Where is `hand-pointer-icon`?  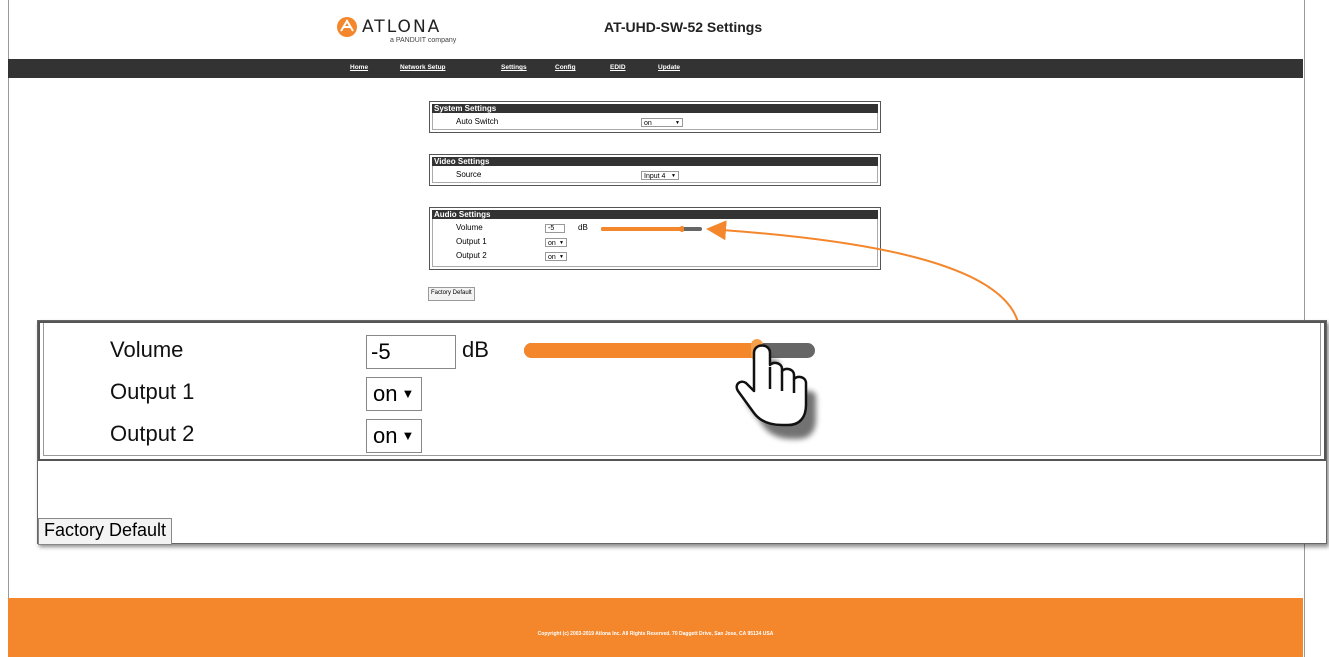 hand-pointer-icon is located at coordinates (775, 391).